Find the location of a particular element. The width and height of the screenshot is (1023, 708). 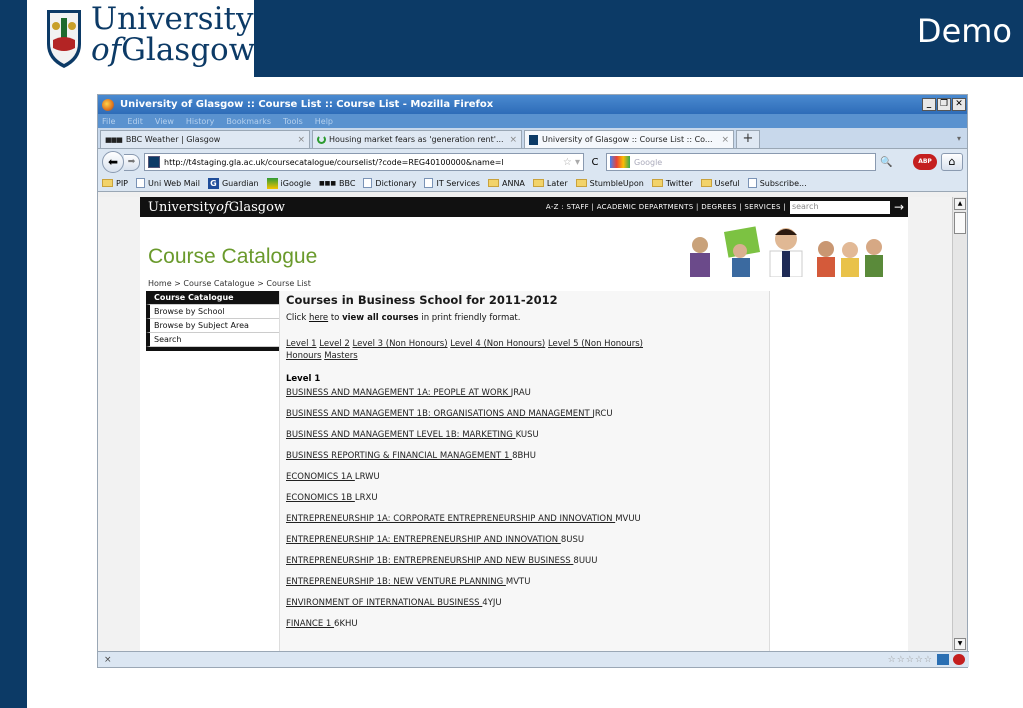

search-placeholder: Google is located at coordinates (648, 162).